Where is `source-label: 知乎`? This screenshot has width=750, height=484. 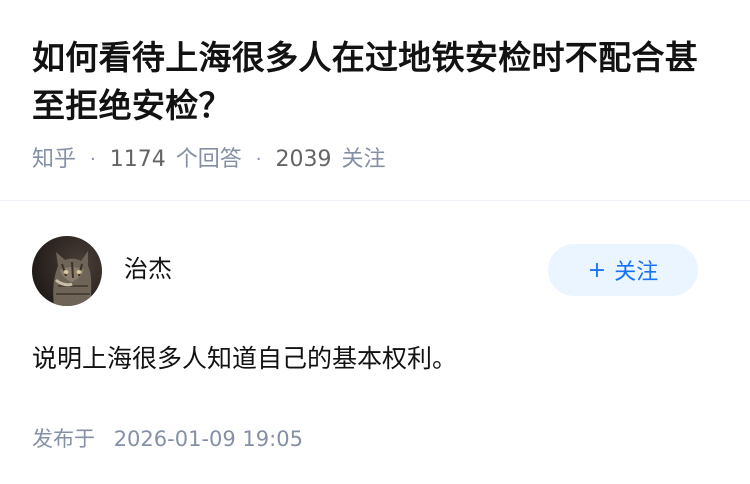 source-label: 知乎 is located at coordinates (54, 160).